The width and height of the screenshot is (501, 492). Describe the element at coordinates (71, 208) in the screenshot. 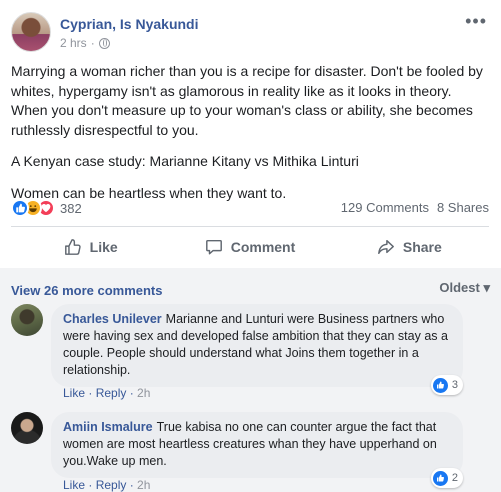

I see `reaction-count: 382` at that location.